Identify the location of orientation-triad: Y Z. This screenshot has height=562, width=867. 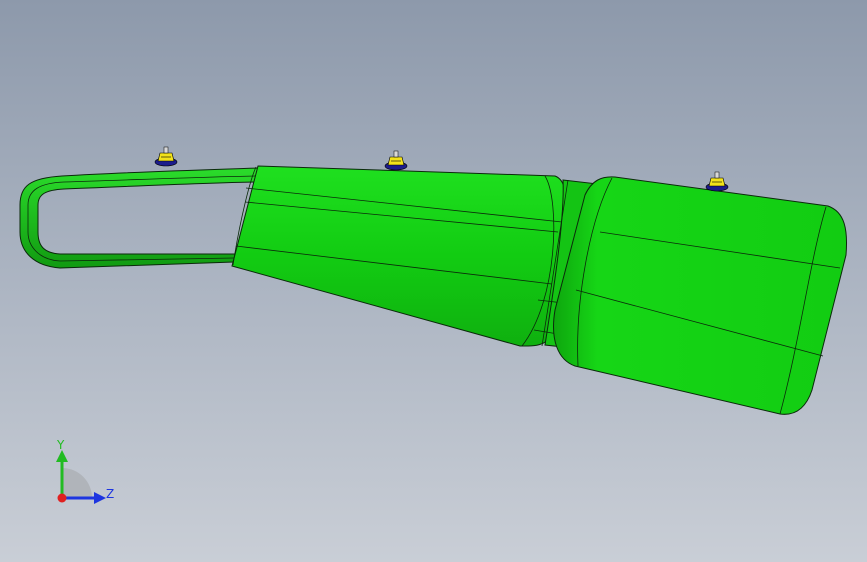
(85, 478).